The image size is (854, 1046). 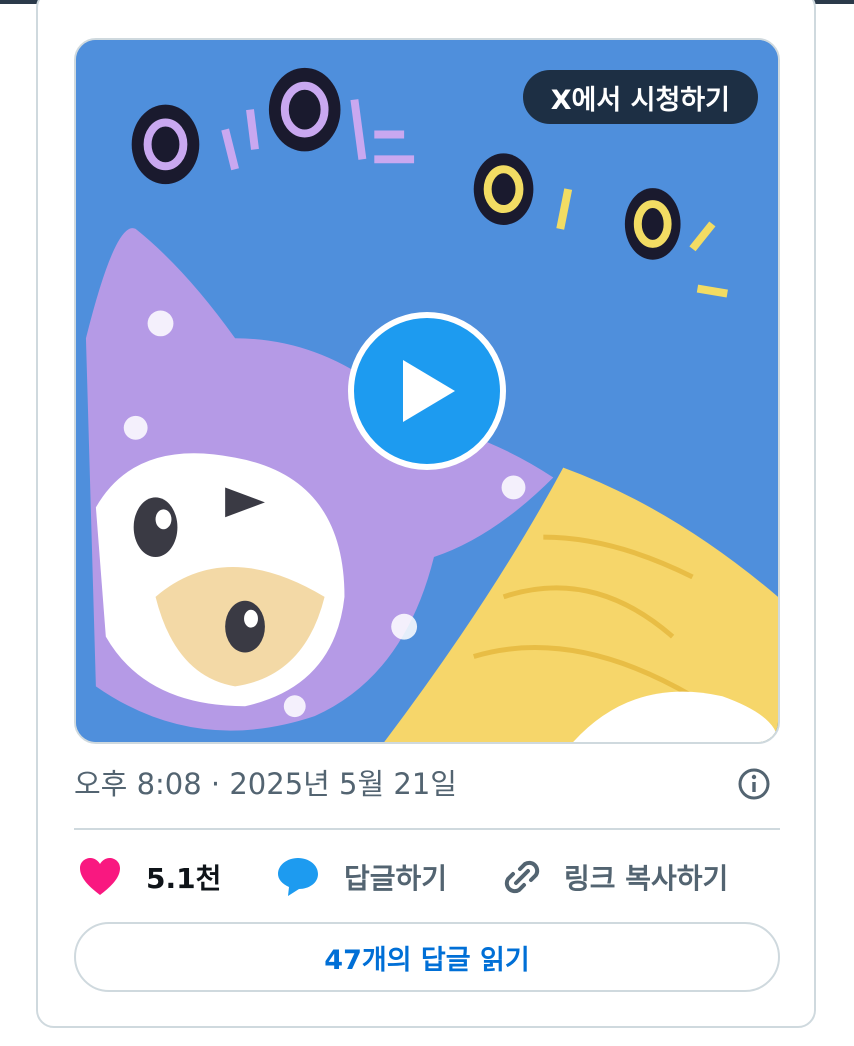 I want to click on divider, so click(x=427, y=829).